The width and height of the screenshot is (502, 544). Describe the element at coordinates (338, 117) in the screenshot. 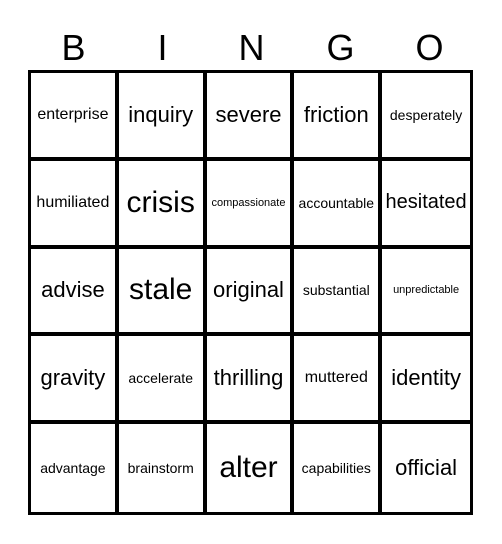

I see `bingo-cell: friction` at that location.